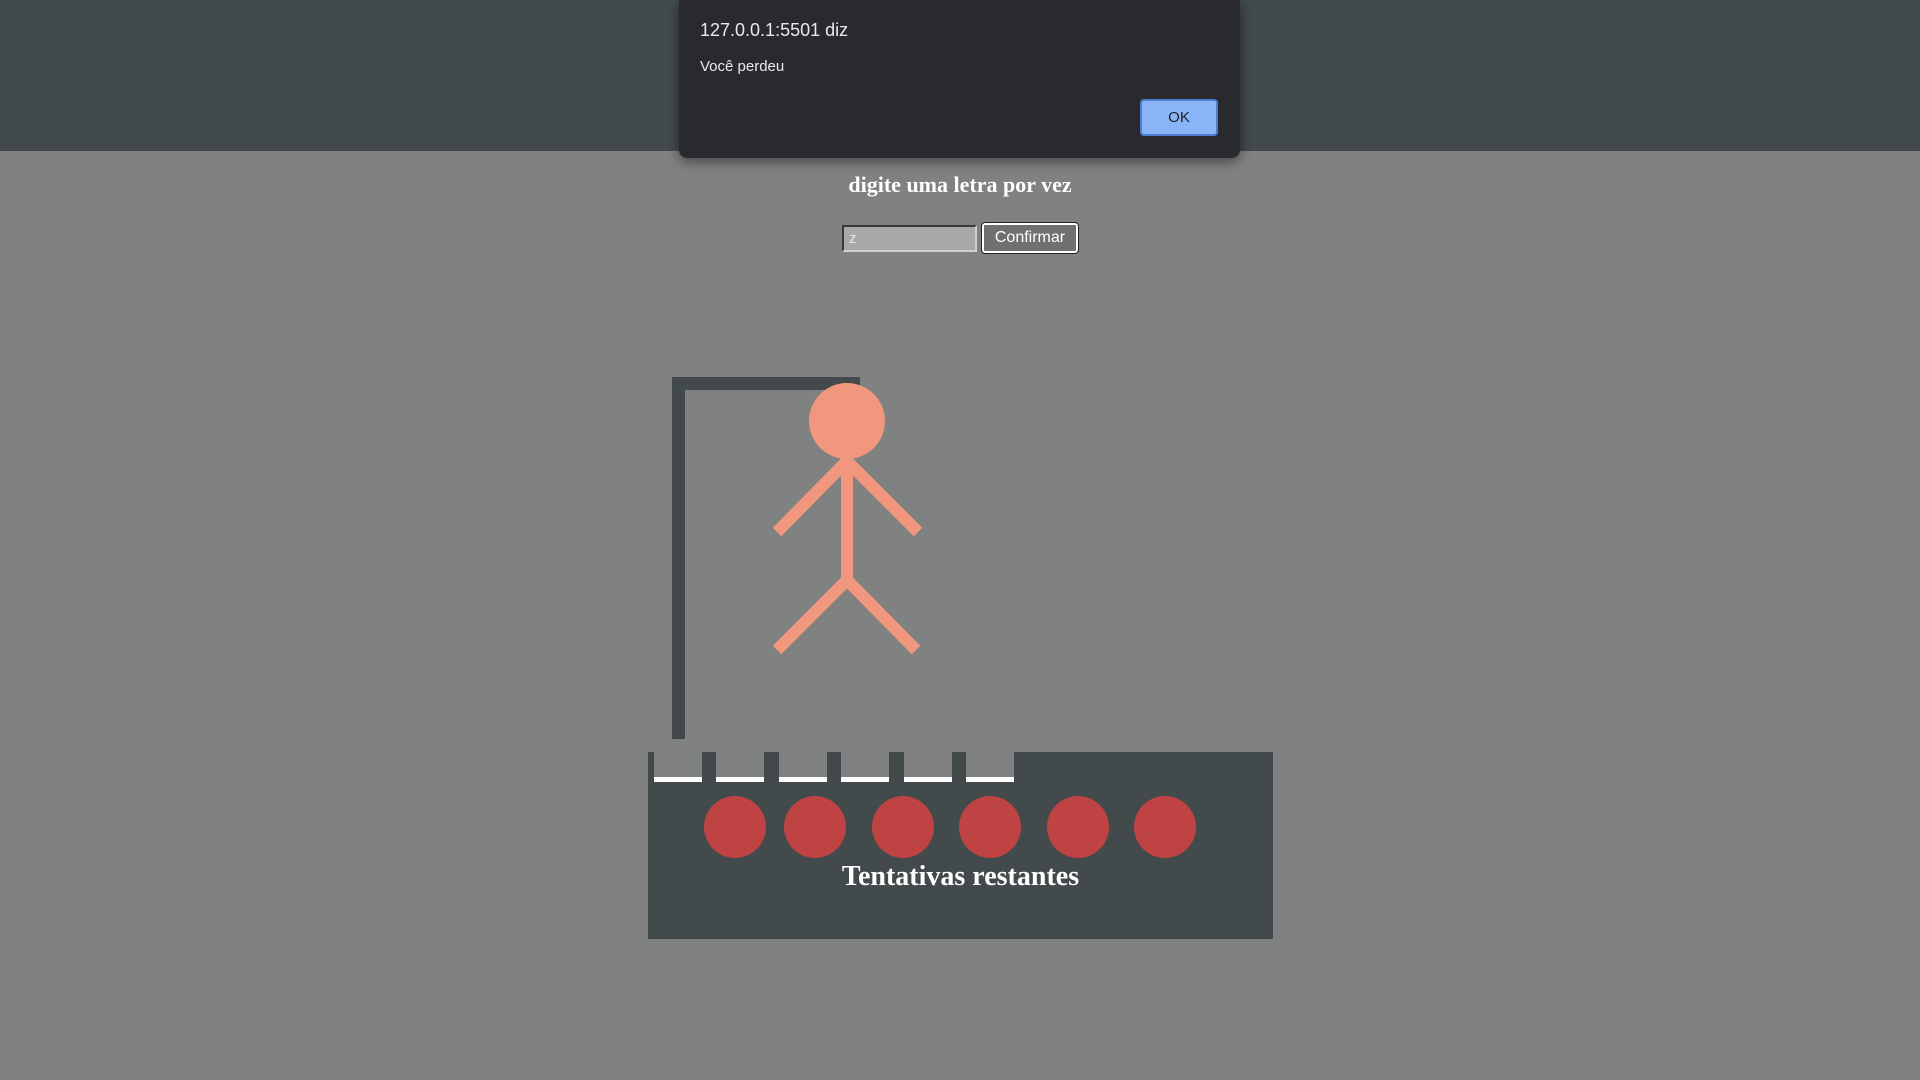 Image resolution: width=1920 pixels, height=1080 pixels. Describe the element at coordinates (959, 79) in the screenshot. I see `alert-dialog: 127.0.0.1:5501 diz Você perdeu OK` at that location.